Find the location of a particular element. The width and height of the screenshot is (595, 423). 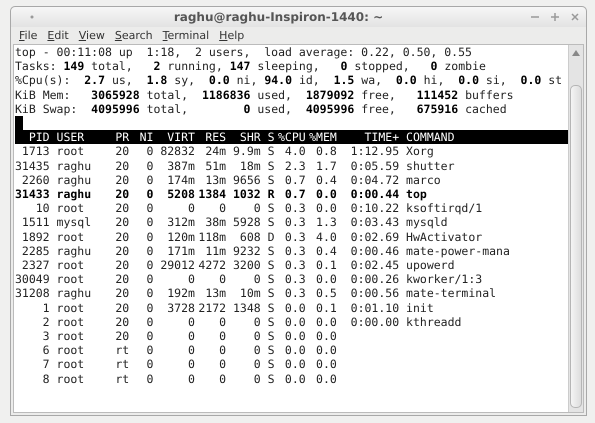

column-header: RES is located at coordinates (215, 137).